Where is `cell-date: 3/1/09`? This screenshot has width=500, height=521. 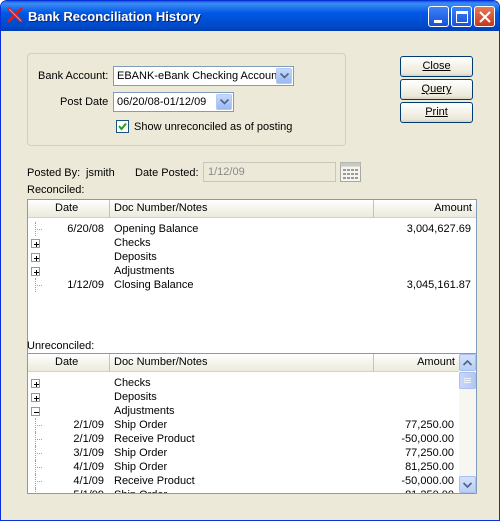
cell-date: 3/1/09 is located at coordinates (88, 453).